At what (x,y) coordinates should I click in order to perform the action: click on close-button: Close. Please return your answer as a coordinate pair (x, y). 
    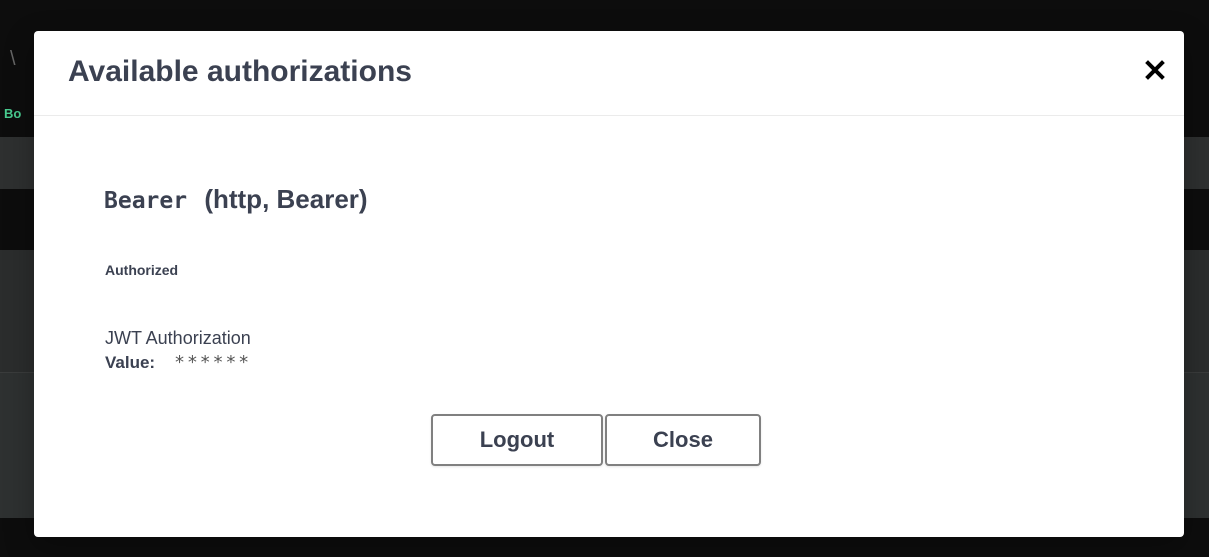
    Looking at the image, I should click on (683, 440).